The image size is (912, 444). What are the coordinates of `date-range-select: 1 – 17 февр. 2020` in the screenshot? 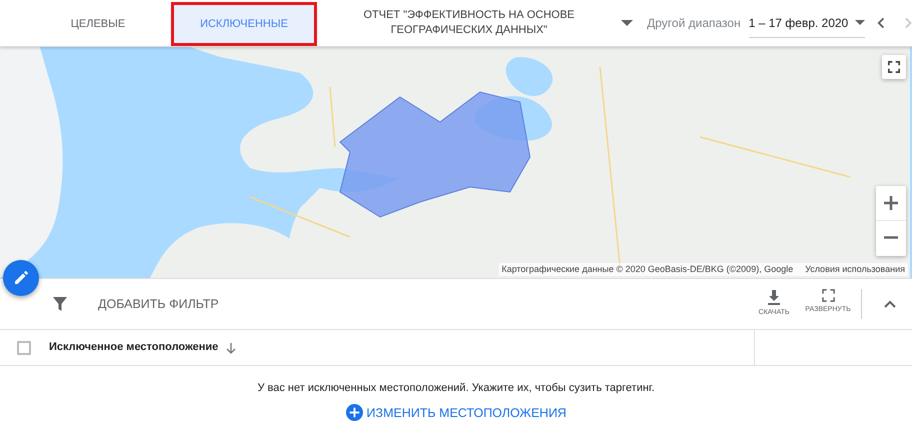 It's located at (807, 23).